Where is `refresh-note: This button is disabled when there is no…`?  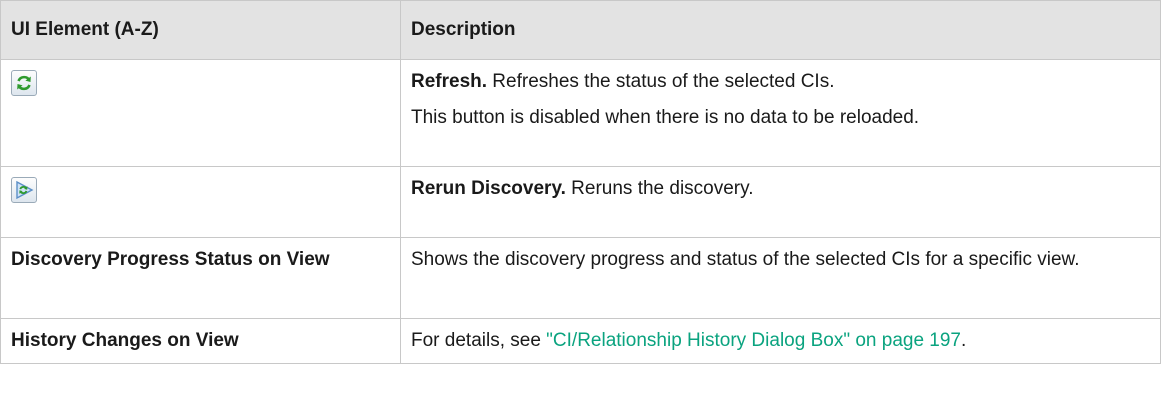 refresh-note: This button is disabled when there is no… is located at coordinates (665, 117).